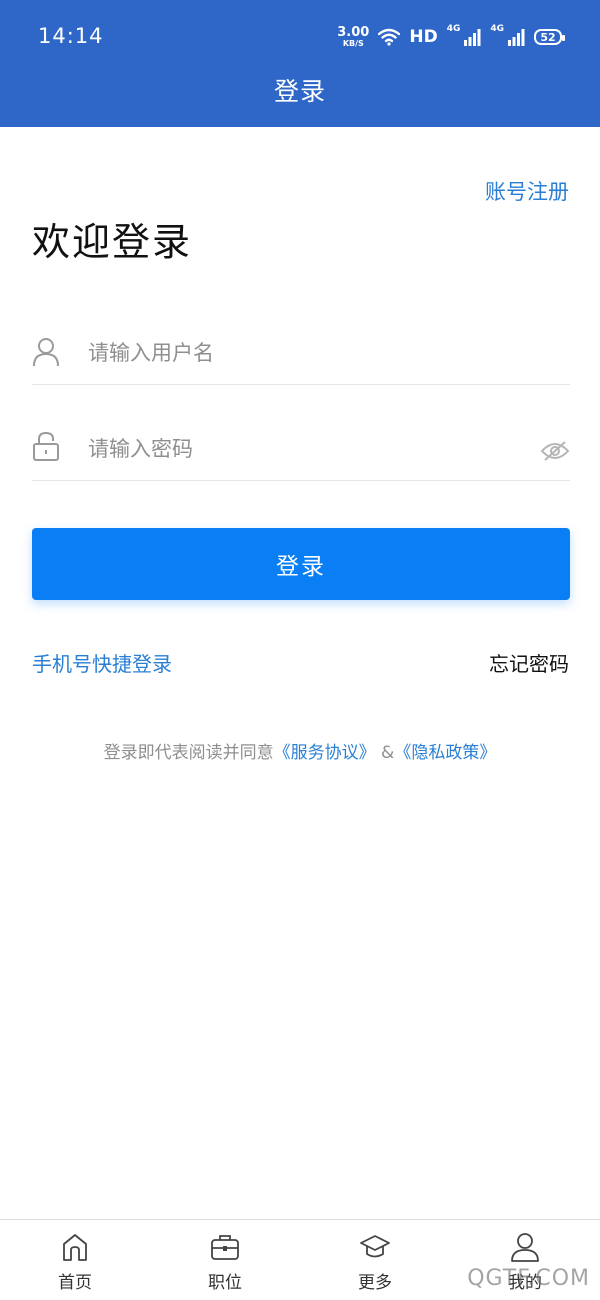  I want to click on net-speed: 3.00 KB/S, so click(353, 37).